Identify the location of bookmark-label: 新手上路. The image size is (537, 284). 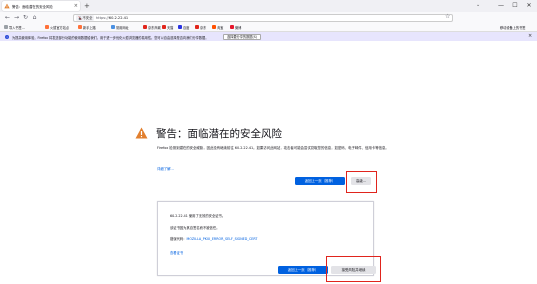
(89, 27).